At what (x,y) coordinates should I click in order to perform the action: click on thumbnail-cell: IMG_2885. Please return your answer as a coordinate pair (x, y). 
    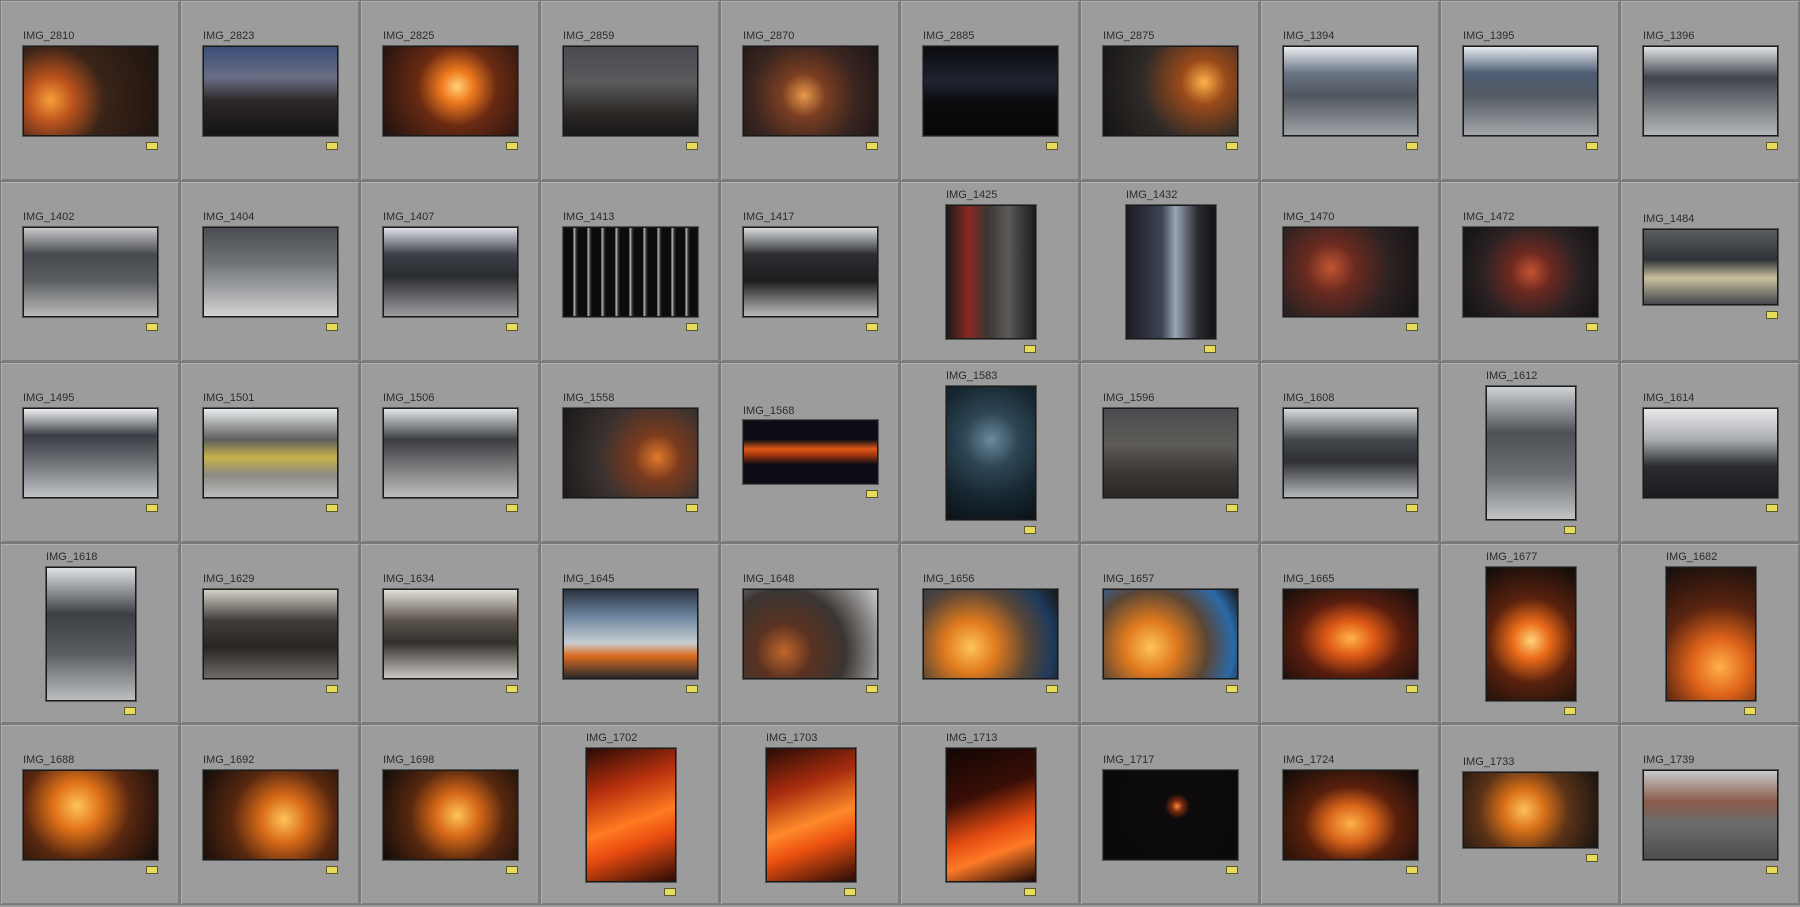
    Looking at the image, I should click on (990, 90).